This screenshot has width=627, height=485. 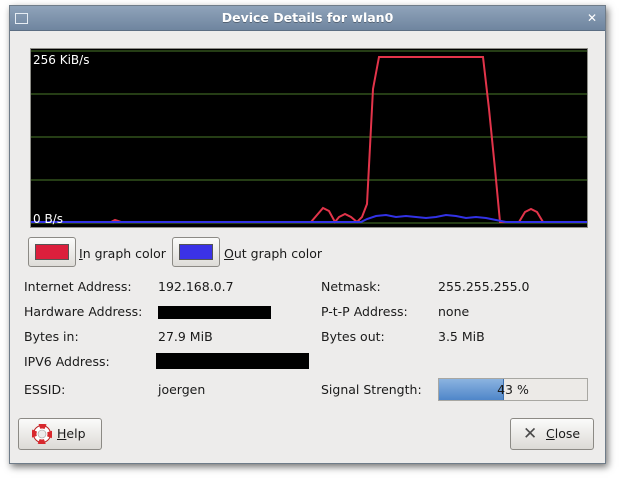 I want to click on lifebuoy-icon, so click(x=42, y=434).